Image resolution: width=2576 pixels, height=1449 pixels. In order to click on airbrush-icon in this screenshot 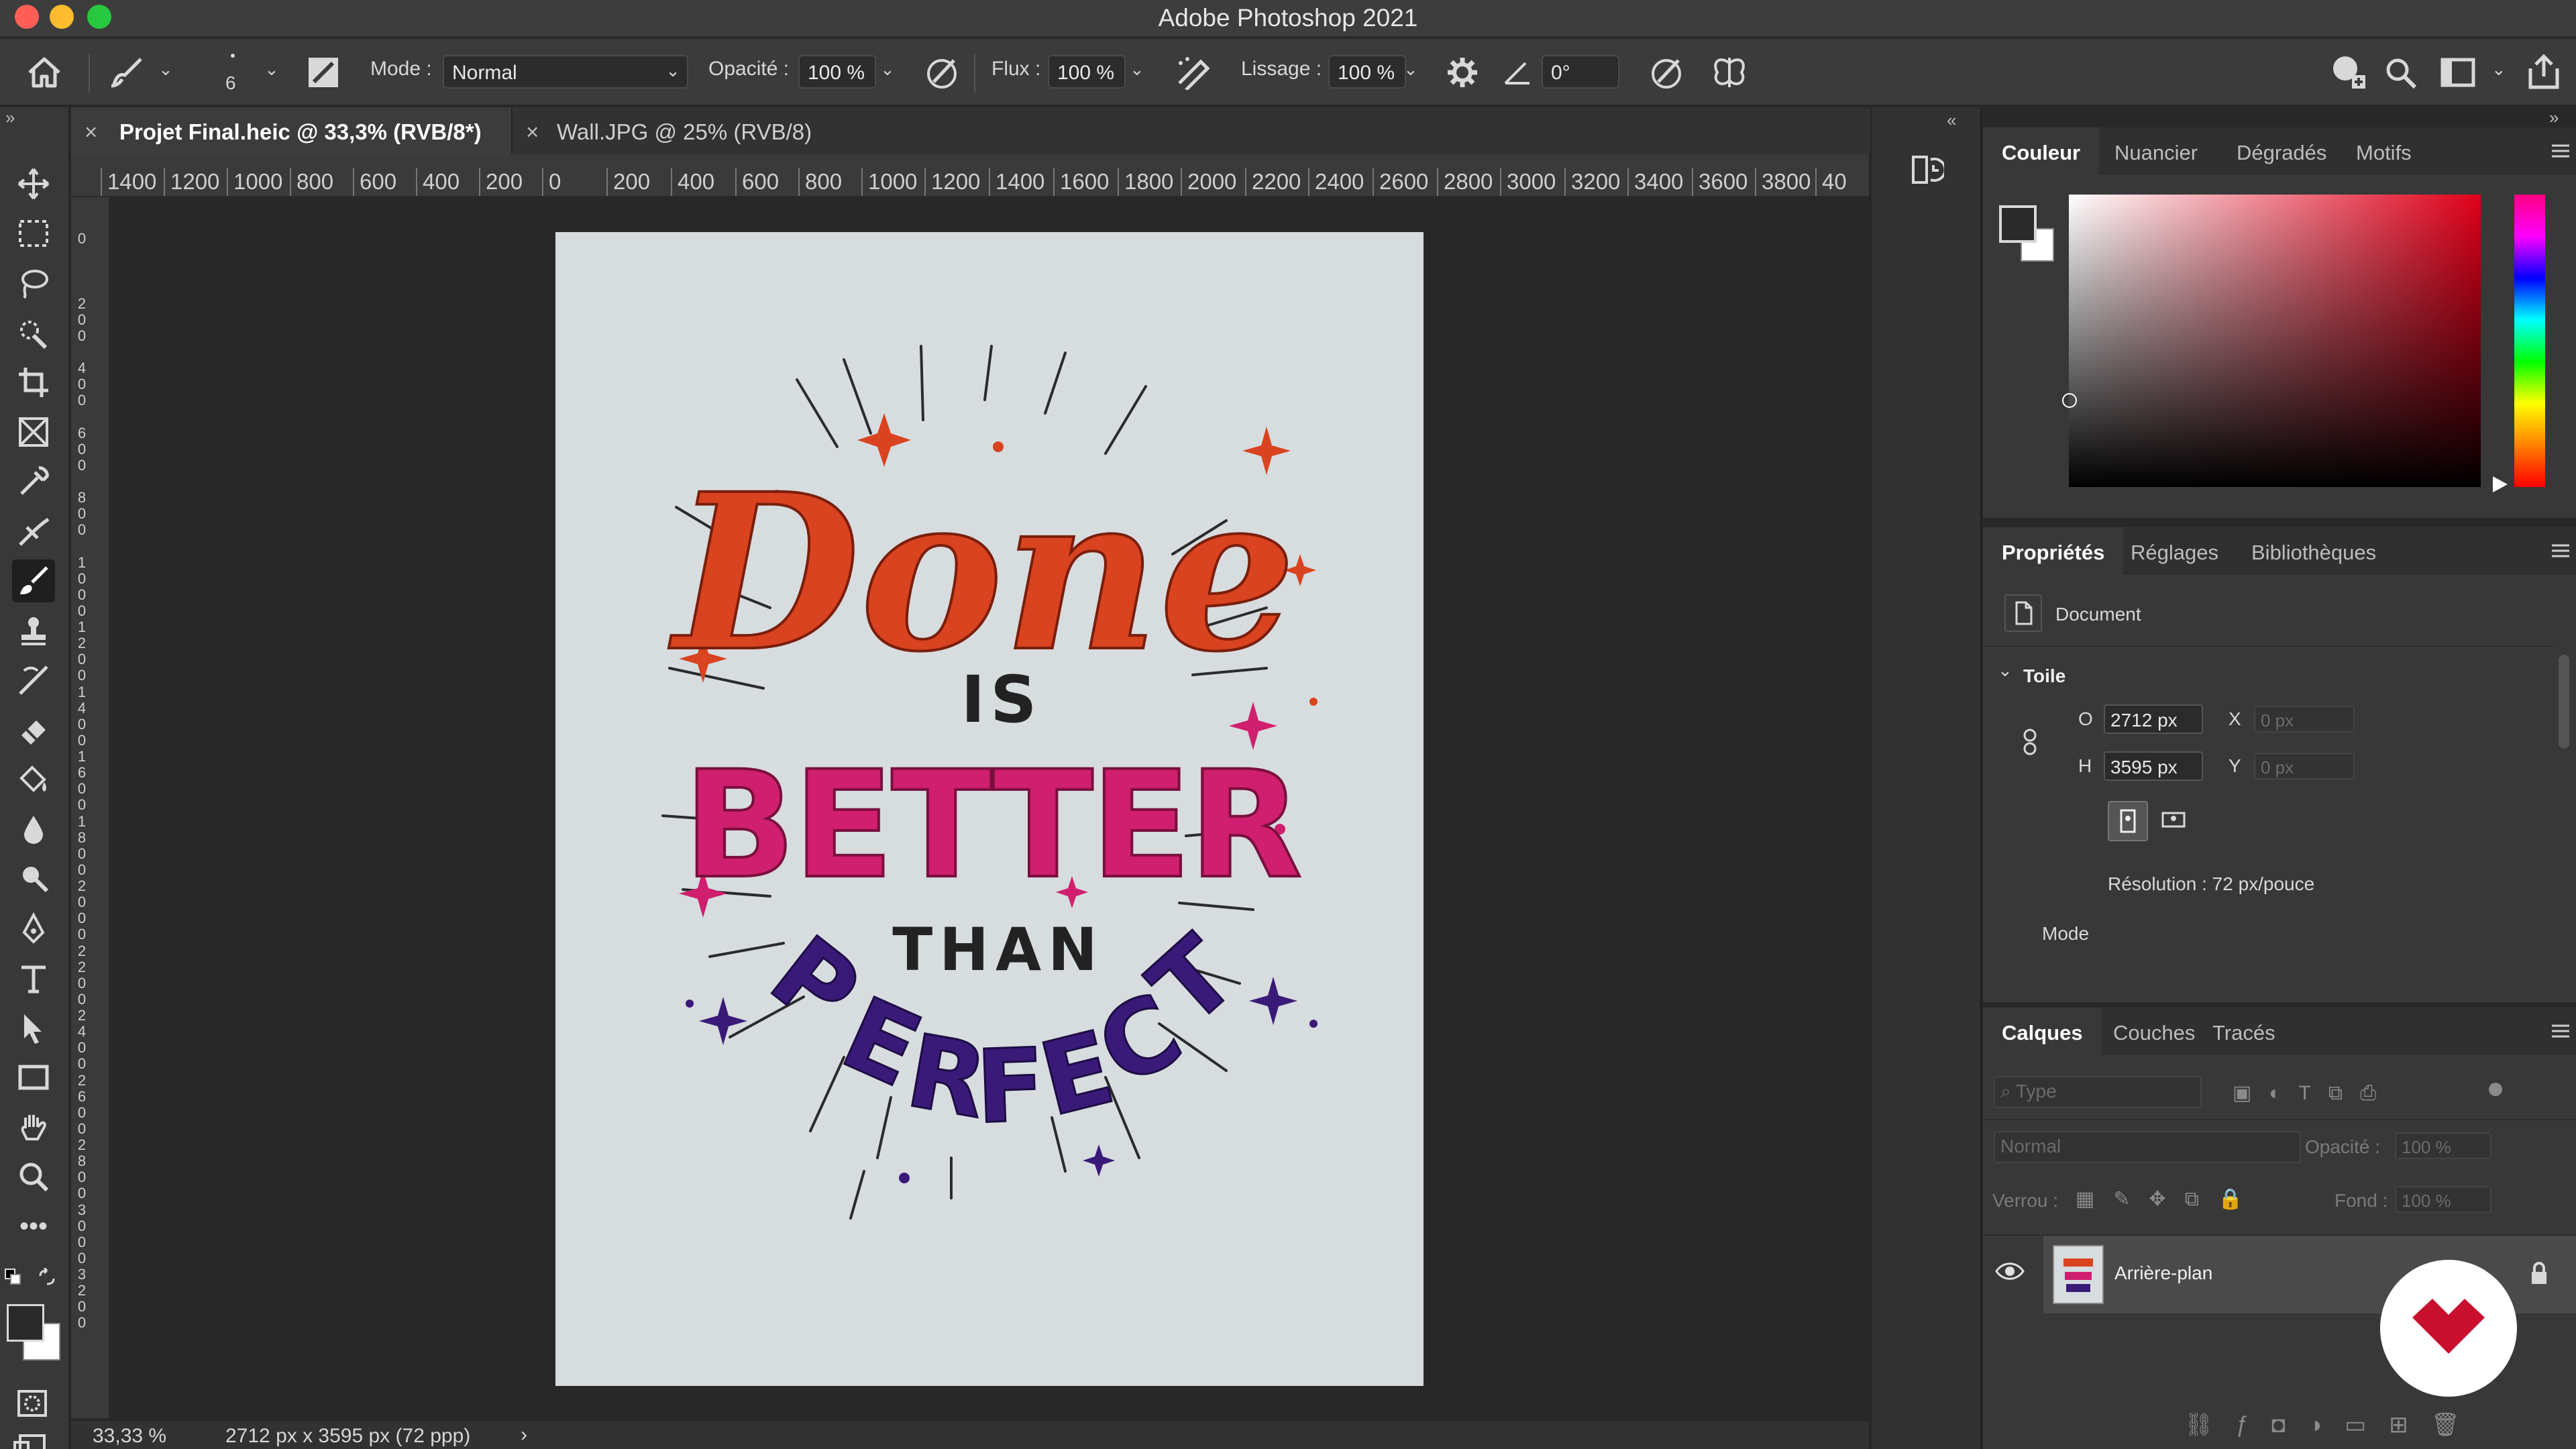, I will do `click(1194, 72)`.